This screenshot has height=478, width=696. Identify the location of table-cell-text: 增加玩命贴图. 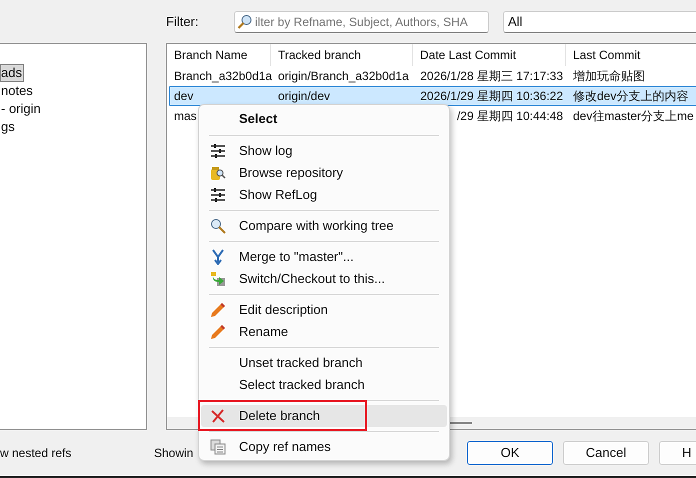
(609, 76).